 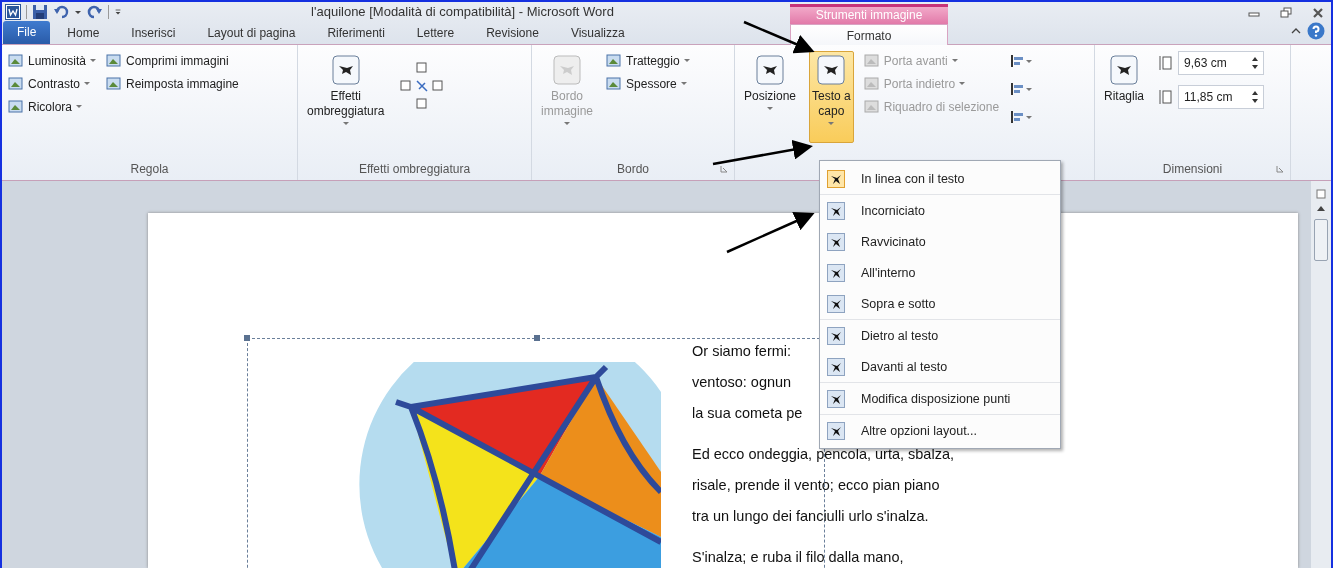 What do you see at coordinates (462, 11) in the screenshot?
I see `window-title: l'aquilone [Modalità di compatibilità] - Microsoft Word` at bounding box center [462, 11].